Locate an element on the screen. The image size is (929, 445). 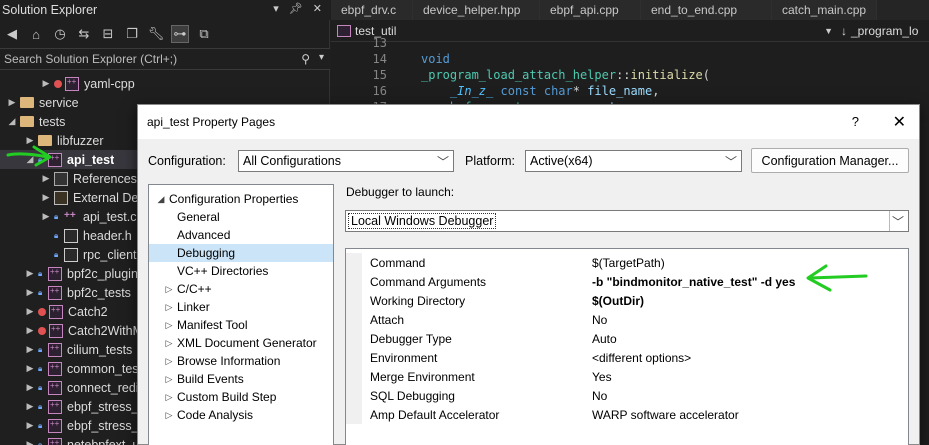
editor-tab: device_helper.hpp is located at coordinates (476, 10).